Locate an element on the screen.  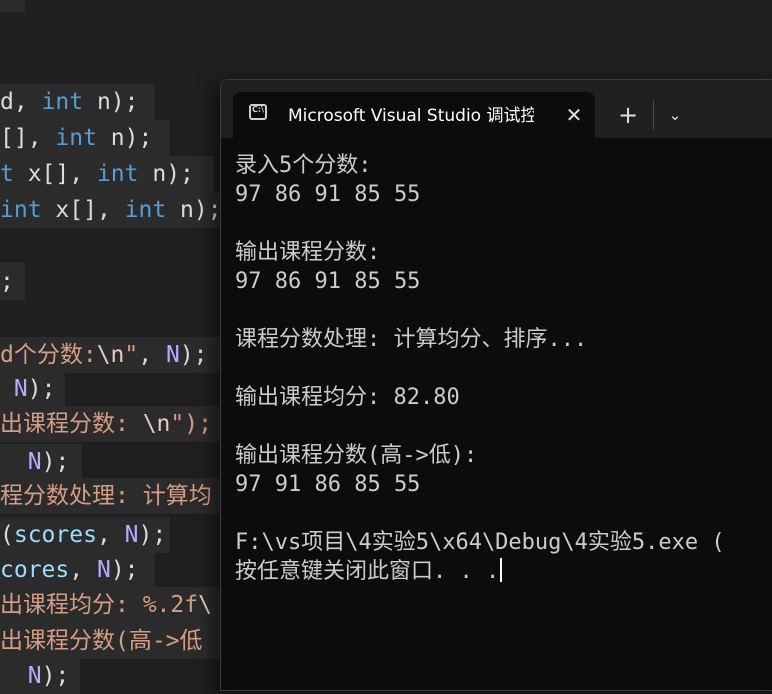
code-line: t x[], int n); is located at coordinates (107, 174).